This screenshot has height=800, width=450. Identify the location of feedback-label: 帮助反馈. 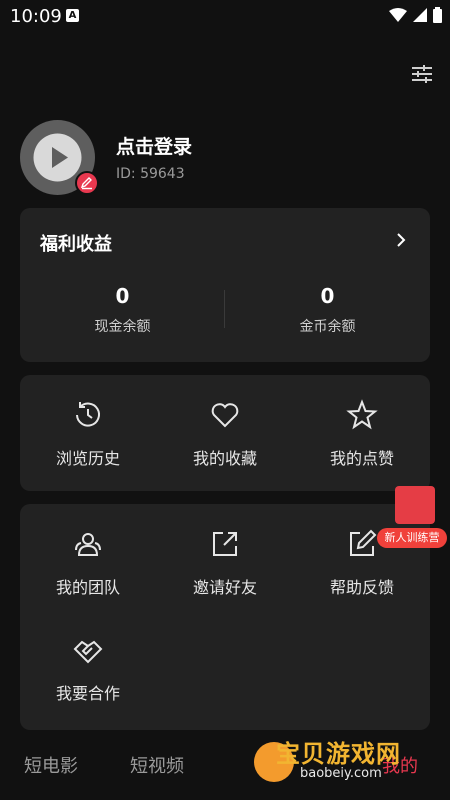
(361, 587).